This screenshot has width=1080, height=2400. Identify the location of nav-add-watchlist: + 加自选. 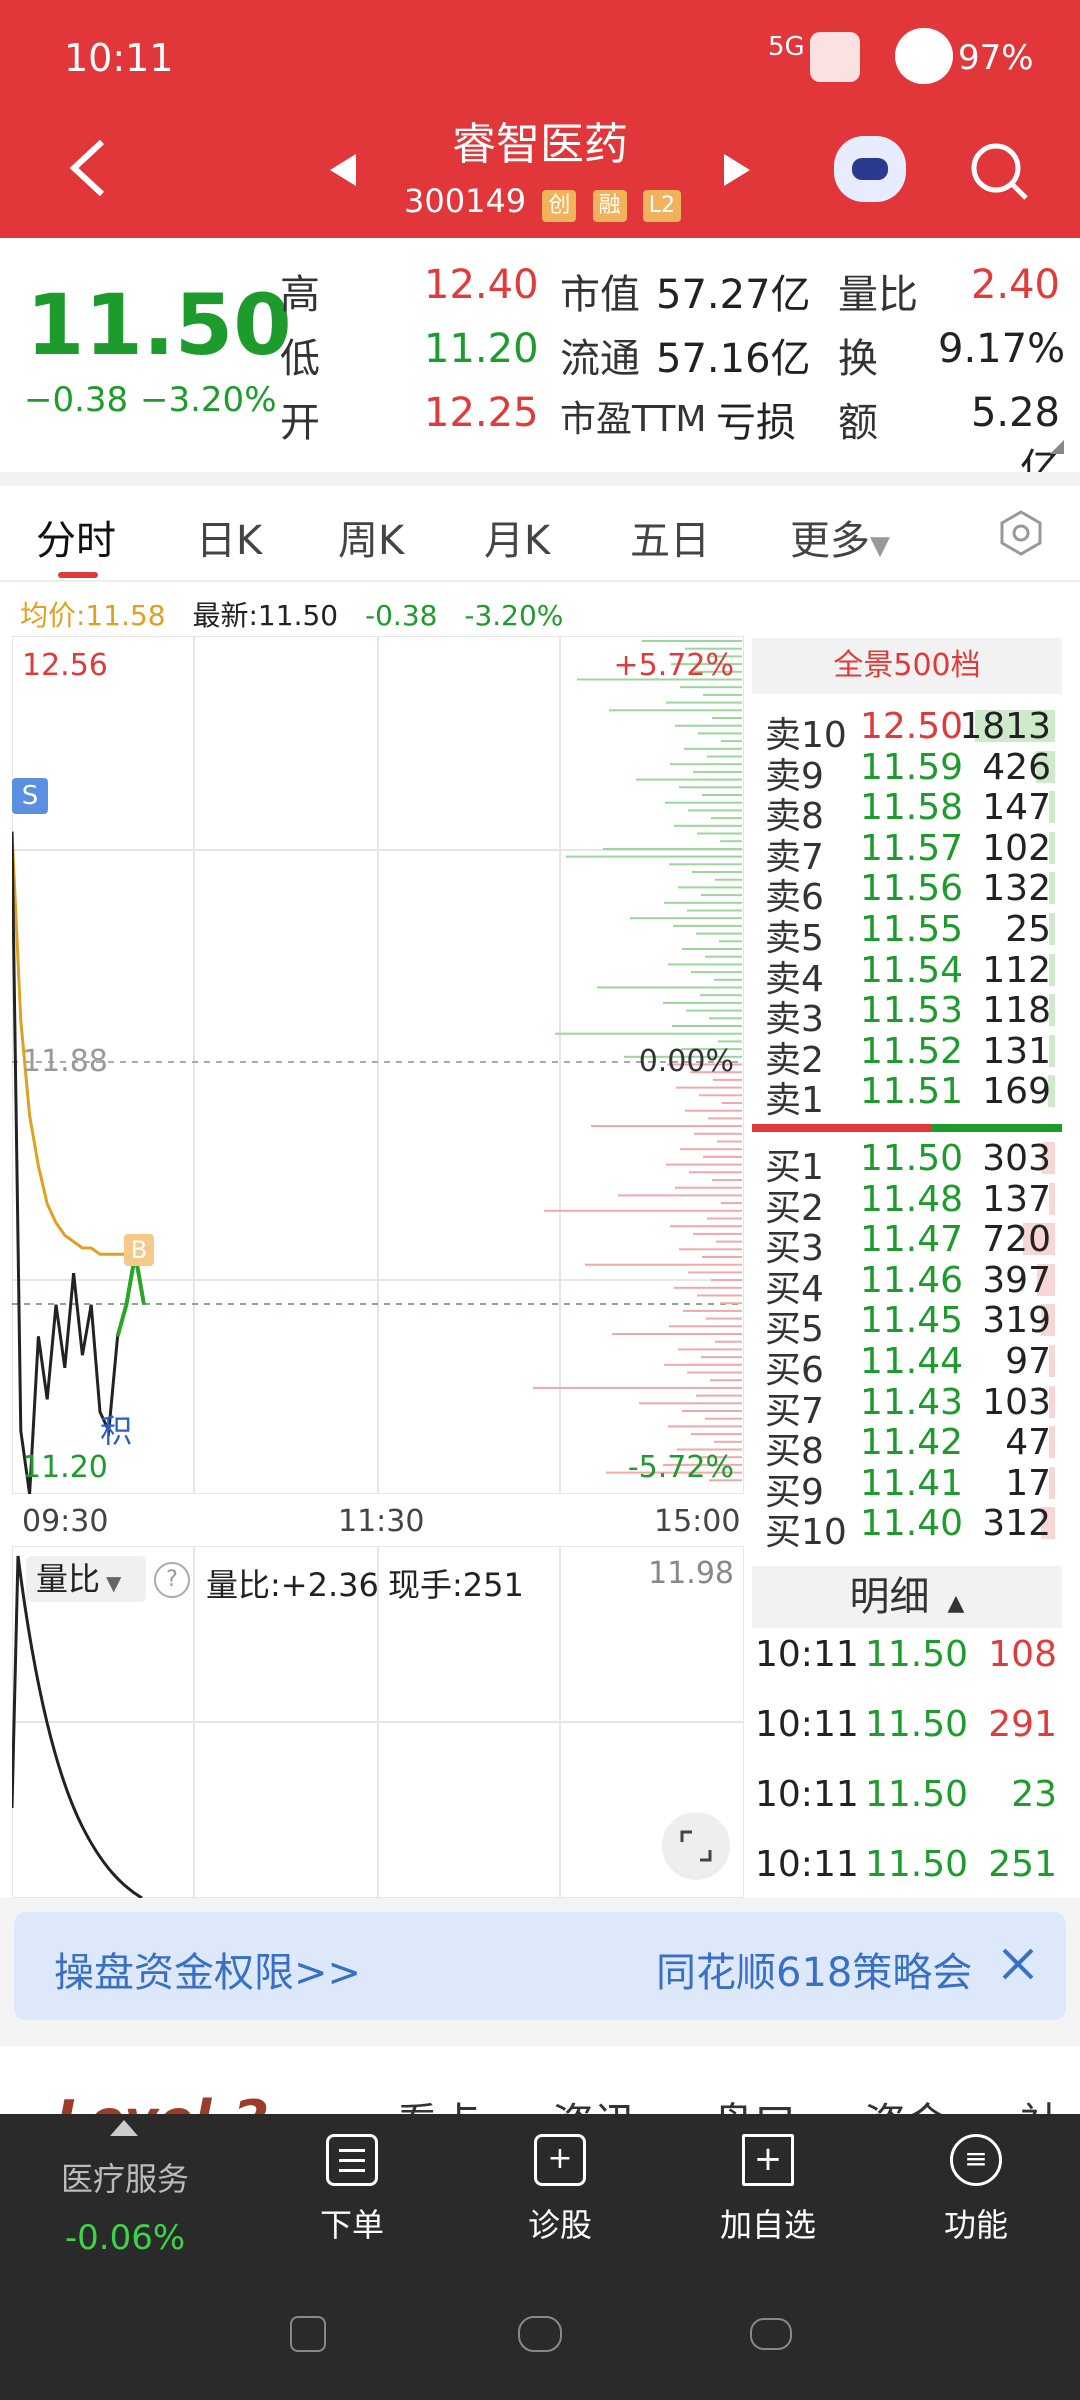
(768, 2190).